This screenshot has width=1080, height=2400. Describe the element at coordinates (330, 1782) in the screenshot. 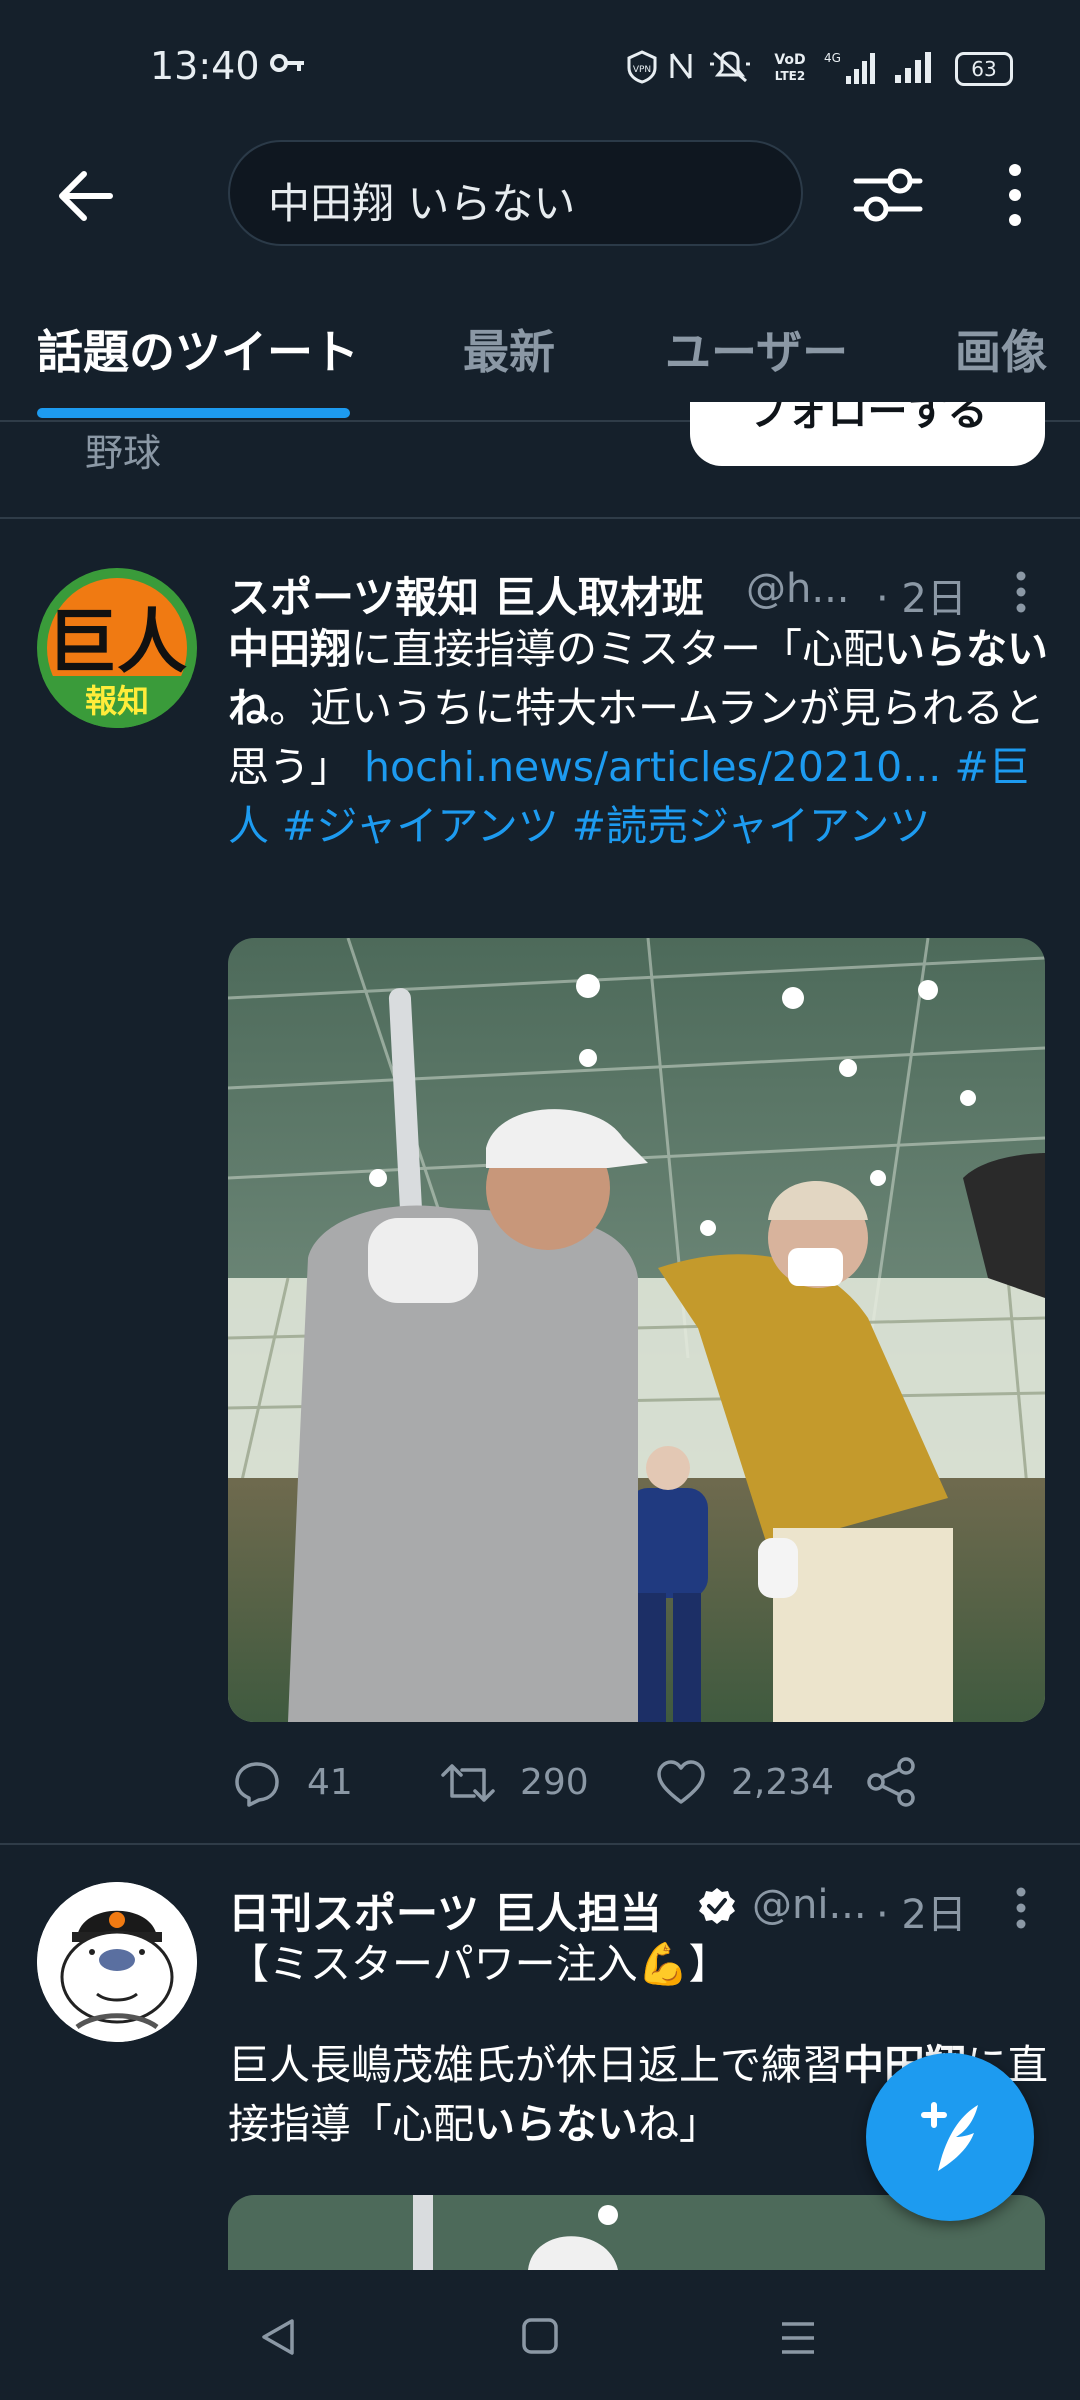

I see `reply-count: 41` at that location.